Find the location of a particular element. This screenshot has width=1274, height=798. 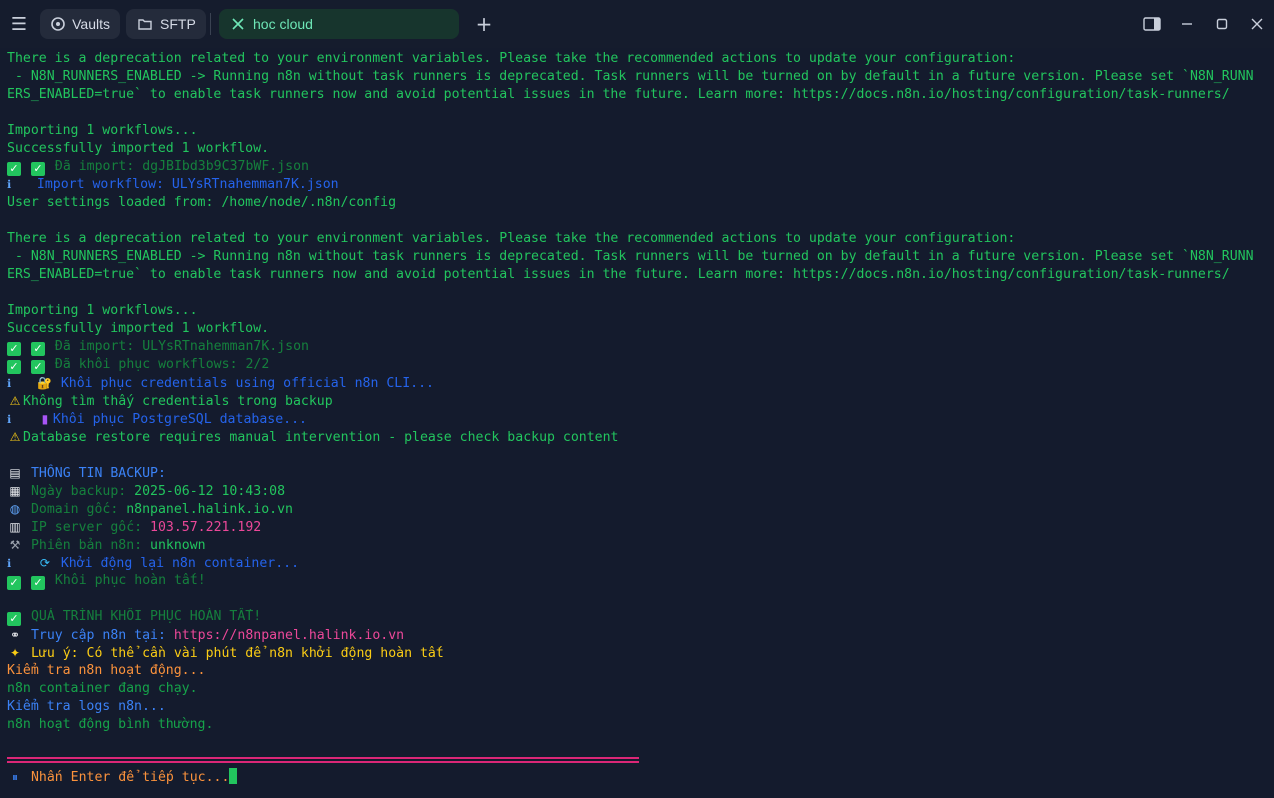

tab-hoc-cloud: hoc cloud is located at coordinates (339, 24).